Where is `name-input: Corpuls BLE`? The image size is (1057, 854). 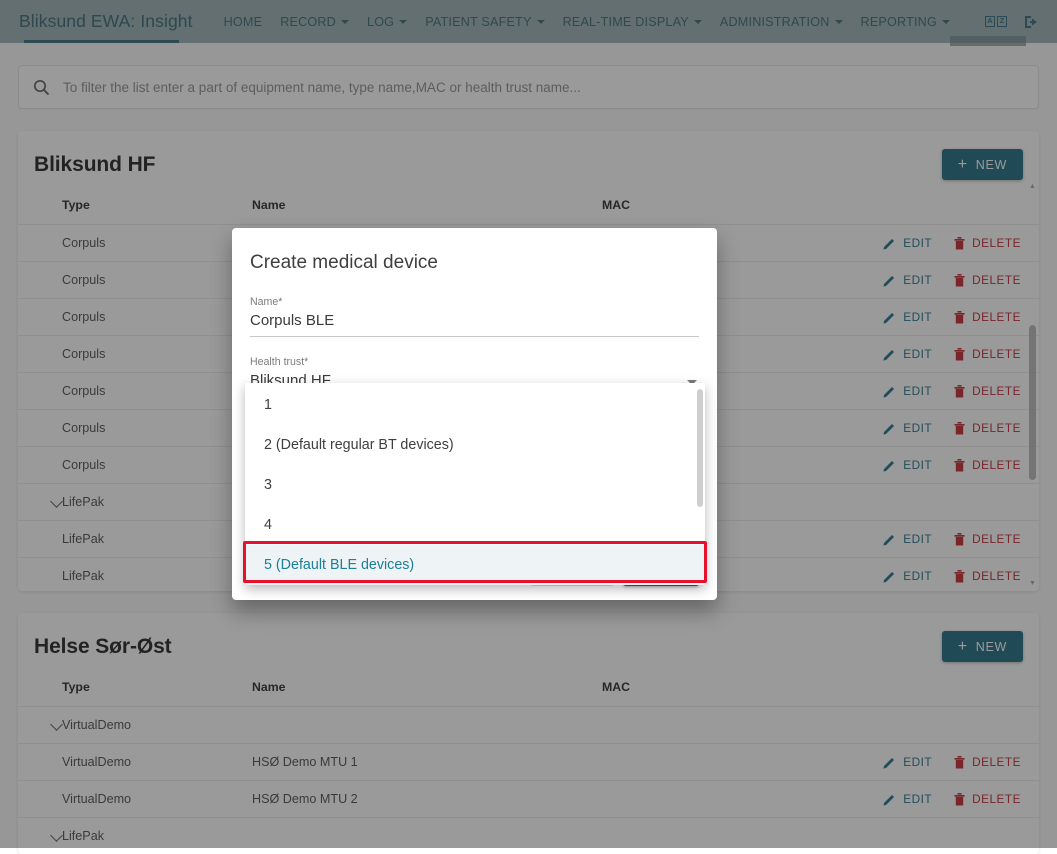 name-input: Corpuls BLE is located at coordinates (474, 324).